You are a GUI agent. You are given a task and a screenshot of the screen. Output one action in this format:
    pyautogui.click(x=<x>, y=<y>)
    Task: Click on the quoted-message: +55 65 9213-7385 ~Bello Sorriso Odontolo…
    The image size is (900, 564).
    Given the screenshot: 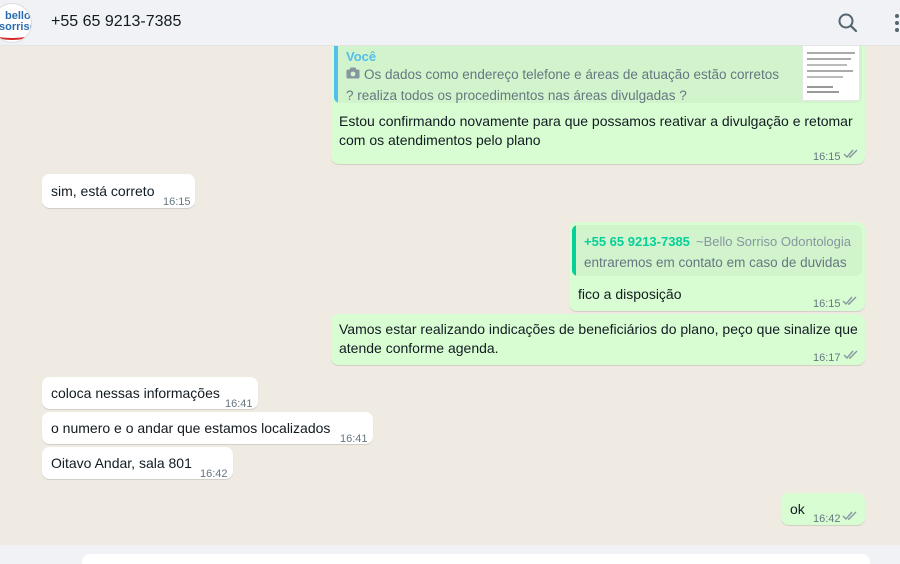 What is the action you would take?
    pyautogui.click(x=717, y=250)
    